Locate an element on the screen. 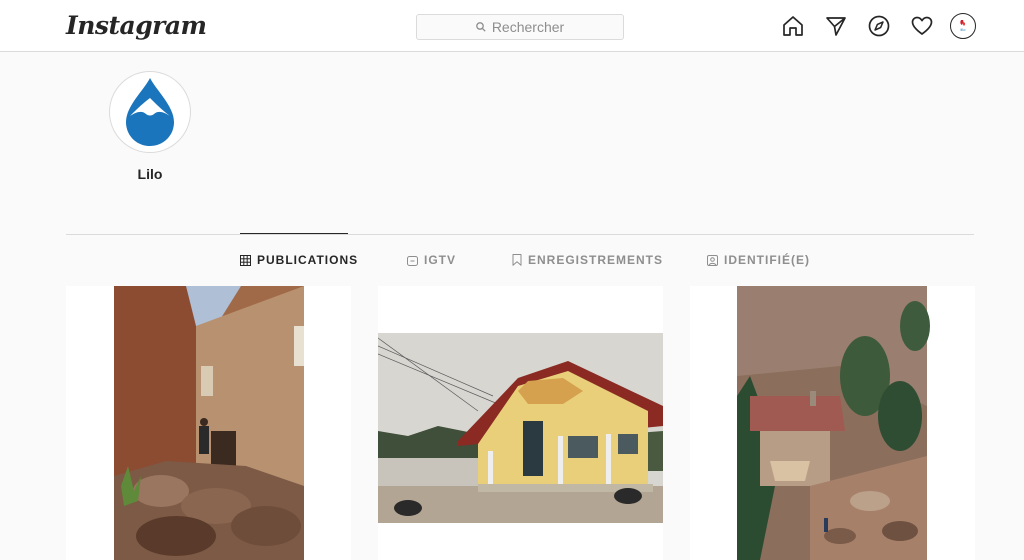 The width and height of the screenshot is (1024, 560). post-image-house is located at coordinates (520, 423).